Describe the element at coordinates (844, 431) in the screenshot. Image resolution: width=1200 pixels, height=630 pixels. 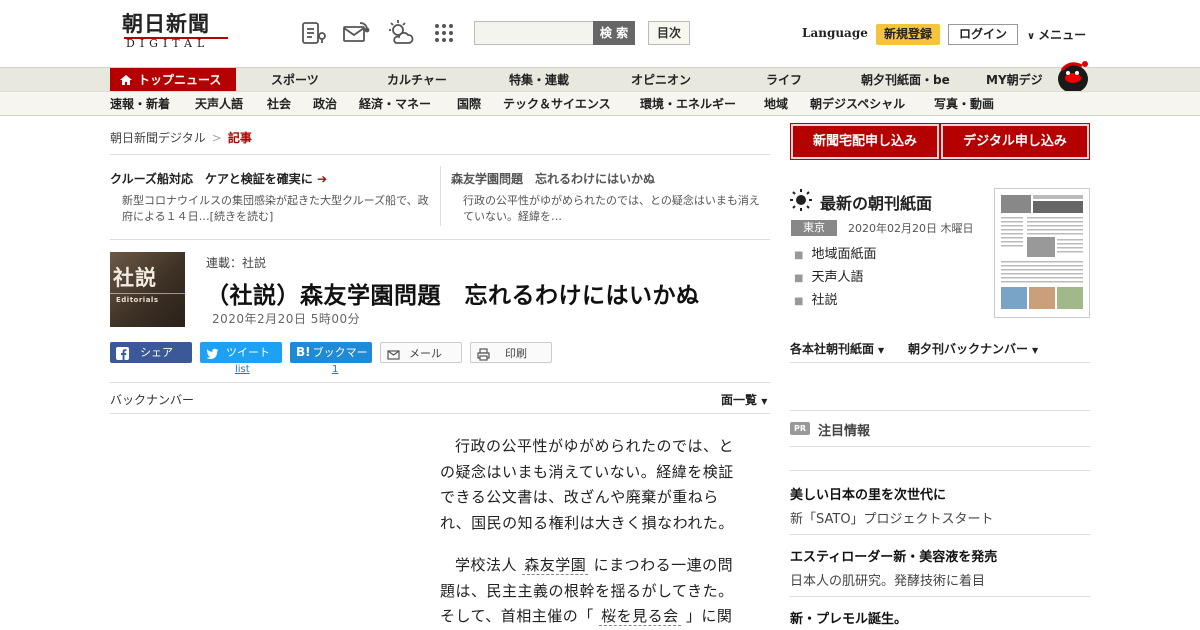
I see `pr-section-title: 注目情報` at that location.